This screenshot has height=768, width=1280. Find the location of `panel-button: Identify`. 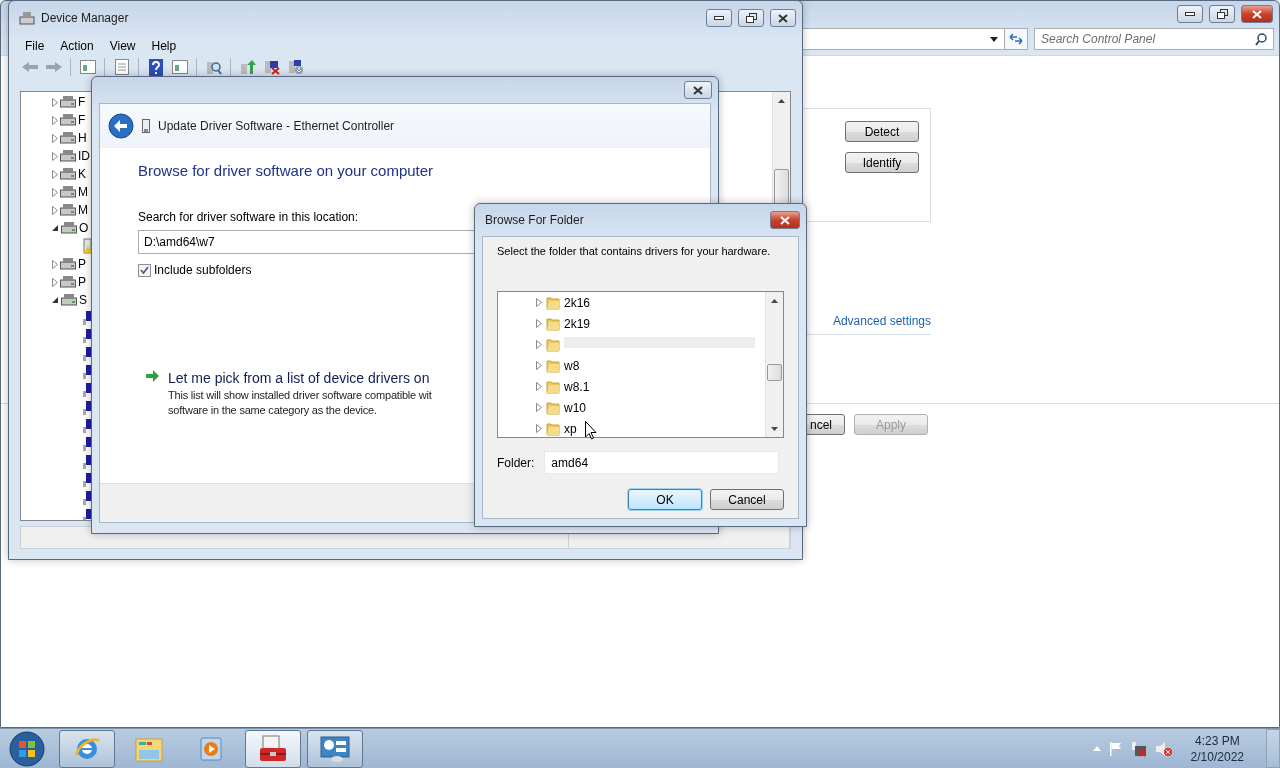

panel-button: Identify is located at coordinates (882, 162).